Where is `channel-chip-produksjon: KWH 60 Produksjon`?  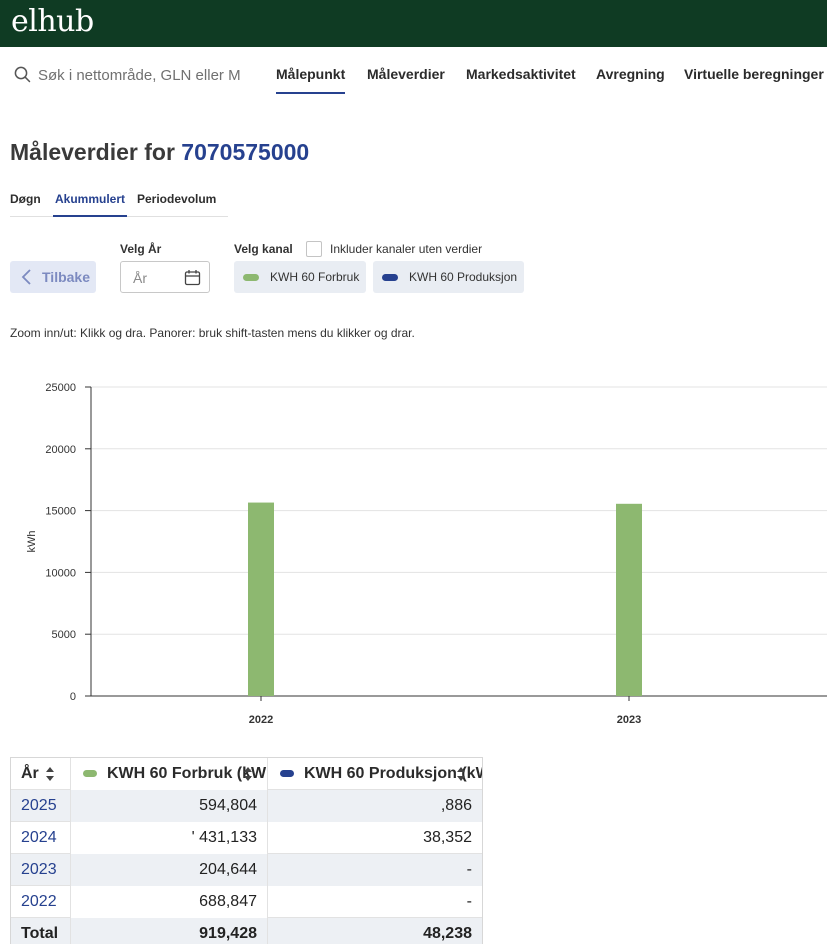
channel-chip-produksjon: KWH 60 Produksjon is located at coordinates (448, 277).